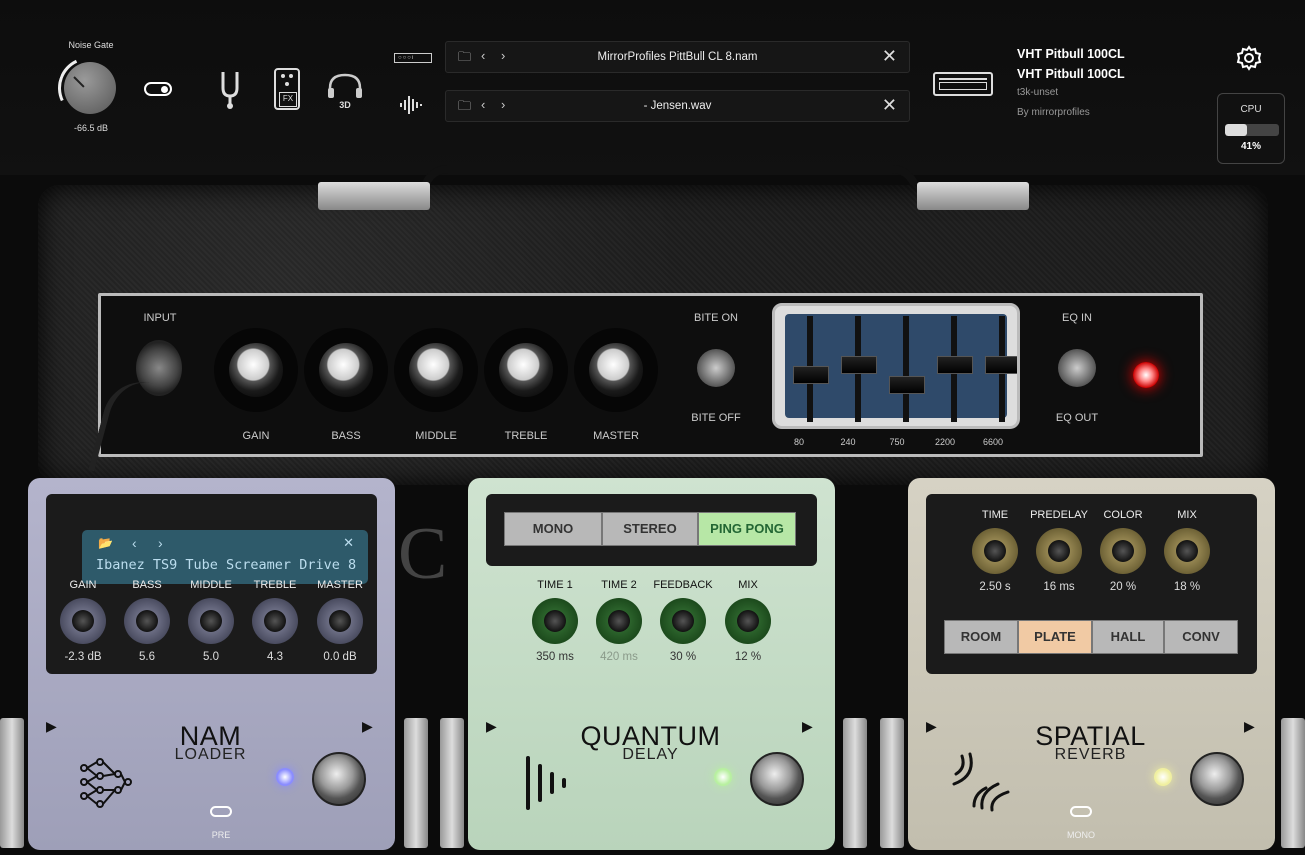 Image resolution: width=1305 pixels, height=855 pixels. I want to click on input-arrow-icon: ▶, so click(51, 726).